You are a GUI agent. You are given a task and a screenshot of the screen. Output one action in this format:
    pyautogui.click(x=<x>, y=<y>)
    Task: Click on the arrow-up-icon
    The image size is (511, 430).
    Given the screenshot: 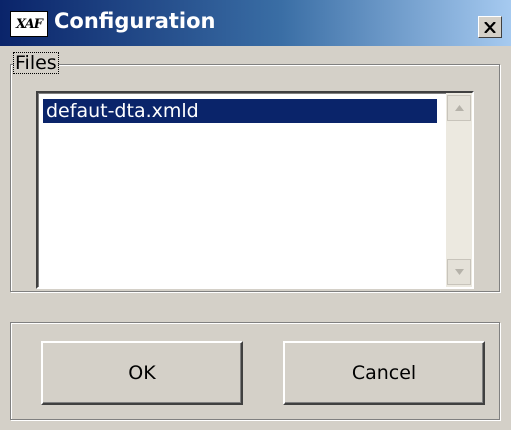 What is the action you would take?
    pyautogui.click(x=459, y=108)
    